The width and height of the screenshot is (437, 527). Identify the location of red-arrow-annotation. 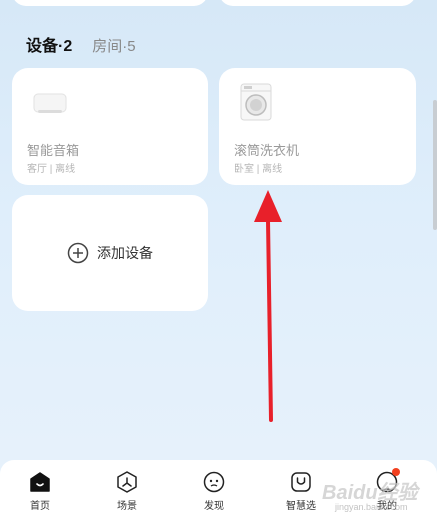
(268, 306).